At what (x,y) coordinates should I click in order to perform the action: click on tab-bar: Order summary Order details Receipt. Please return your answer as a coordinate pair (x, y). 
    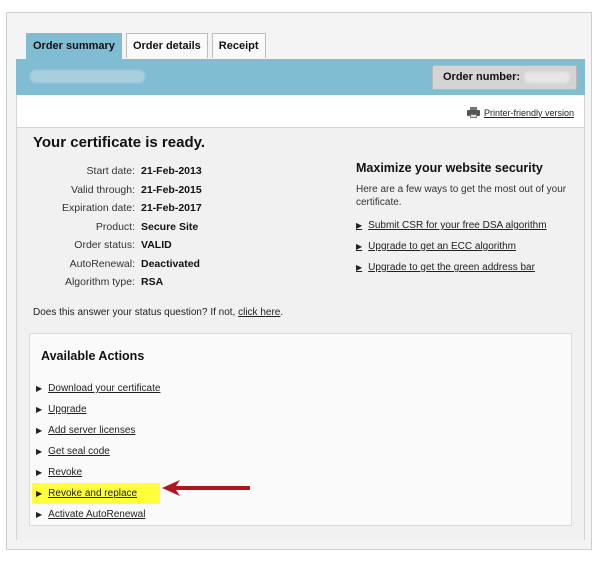
    Looking at the image, I should click on (148, 46).